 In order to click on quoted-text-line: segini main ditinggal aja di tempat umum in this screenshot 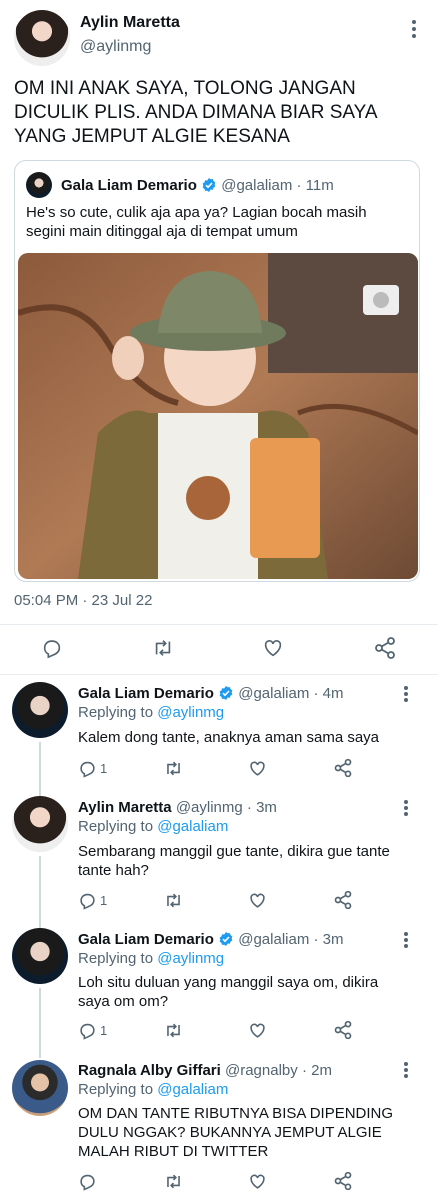, I will do `click(162, 231)`.